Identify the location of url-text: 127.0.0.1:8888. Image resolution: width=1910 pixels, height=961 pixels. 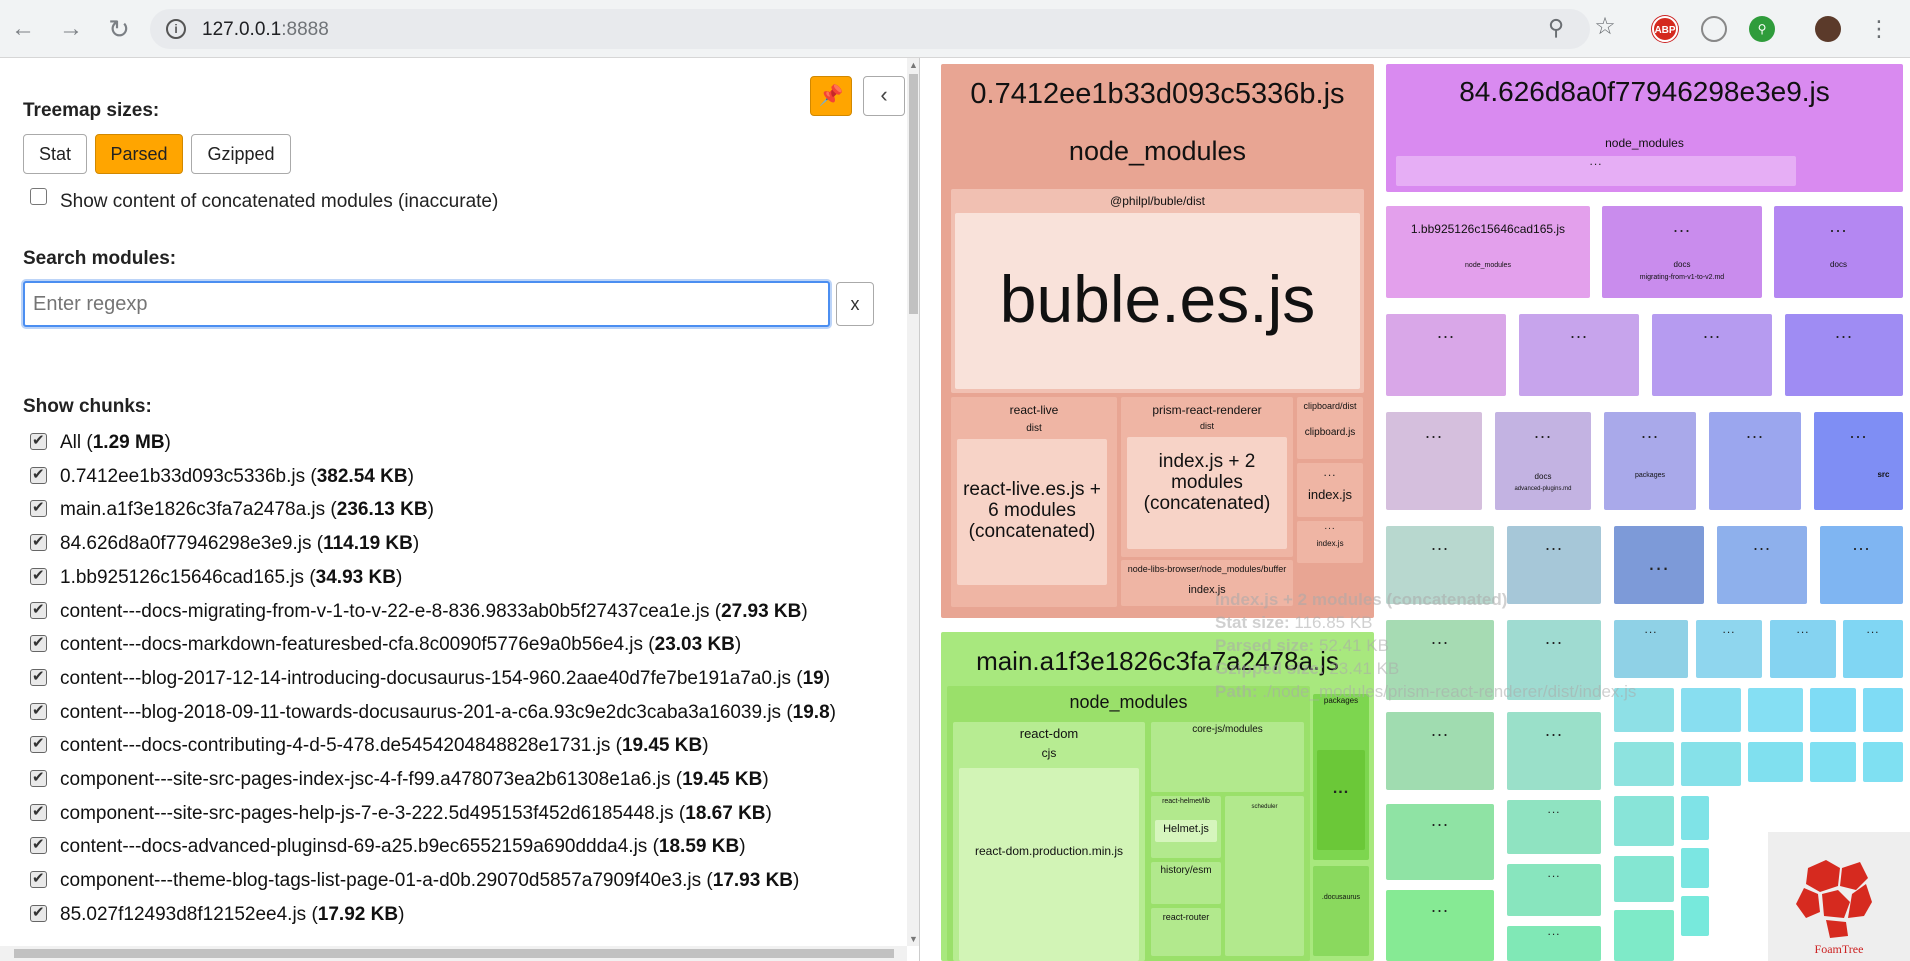
(265, 30).